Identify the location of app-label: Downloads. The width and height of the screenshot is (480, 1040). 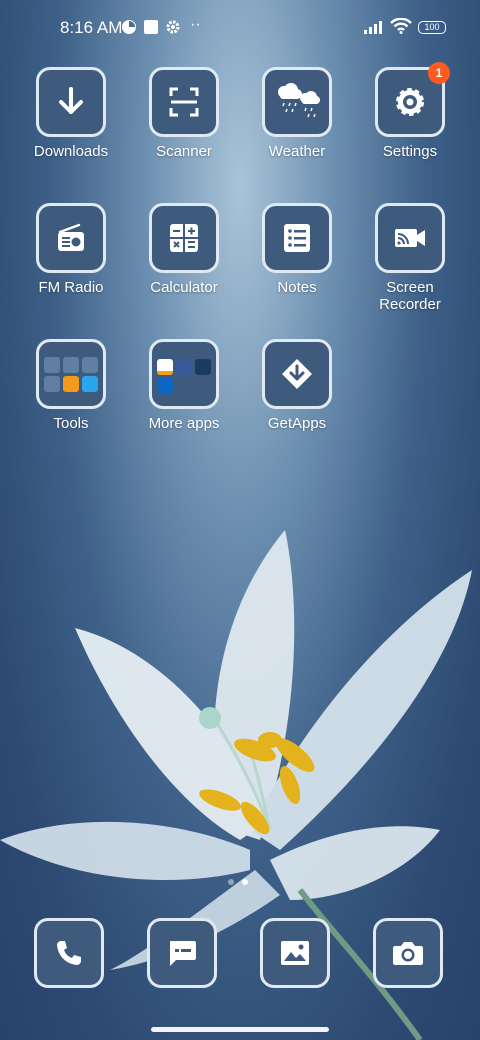
(71, 151).